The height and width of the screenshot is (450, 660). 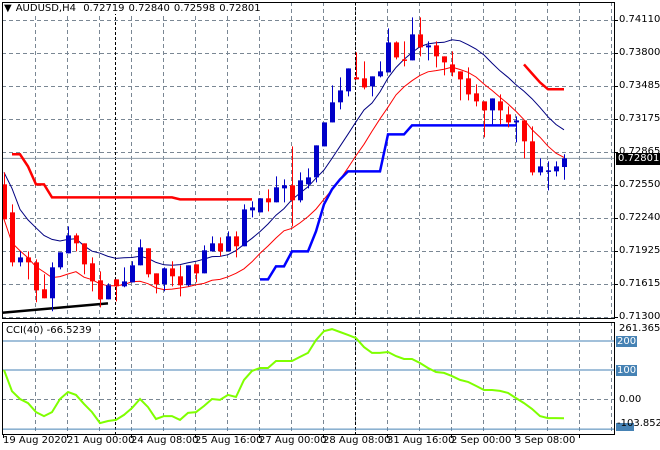 I want to click on cci-axis-max: 261.365, so click(x=639, y=328).